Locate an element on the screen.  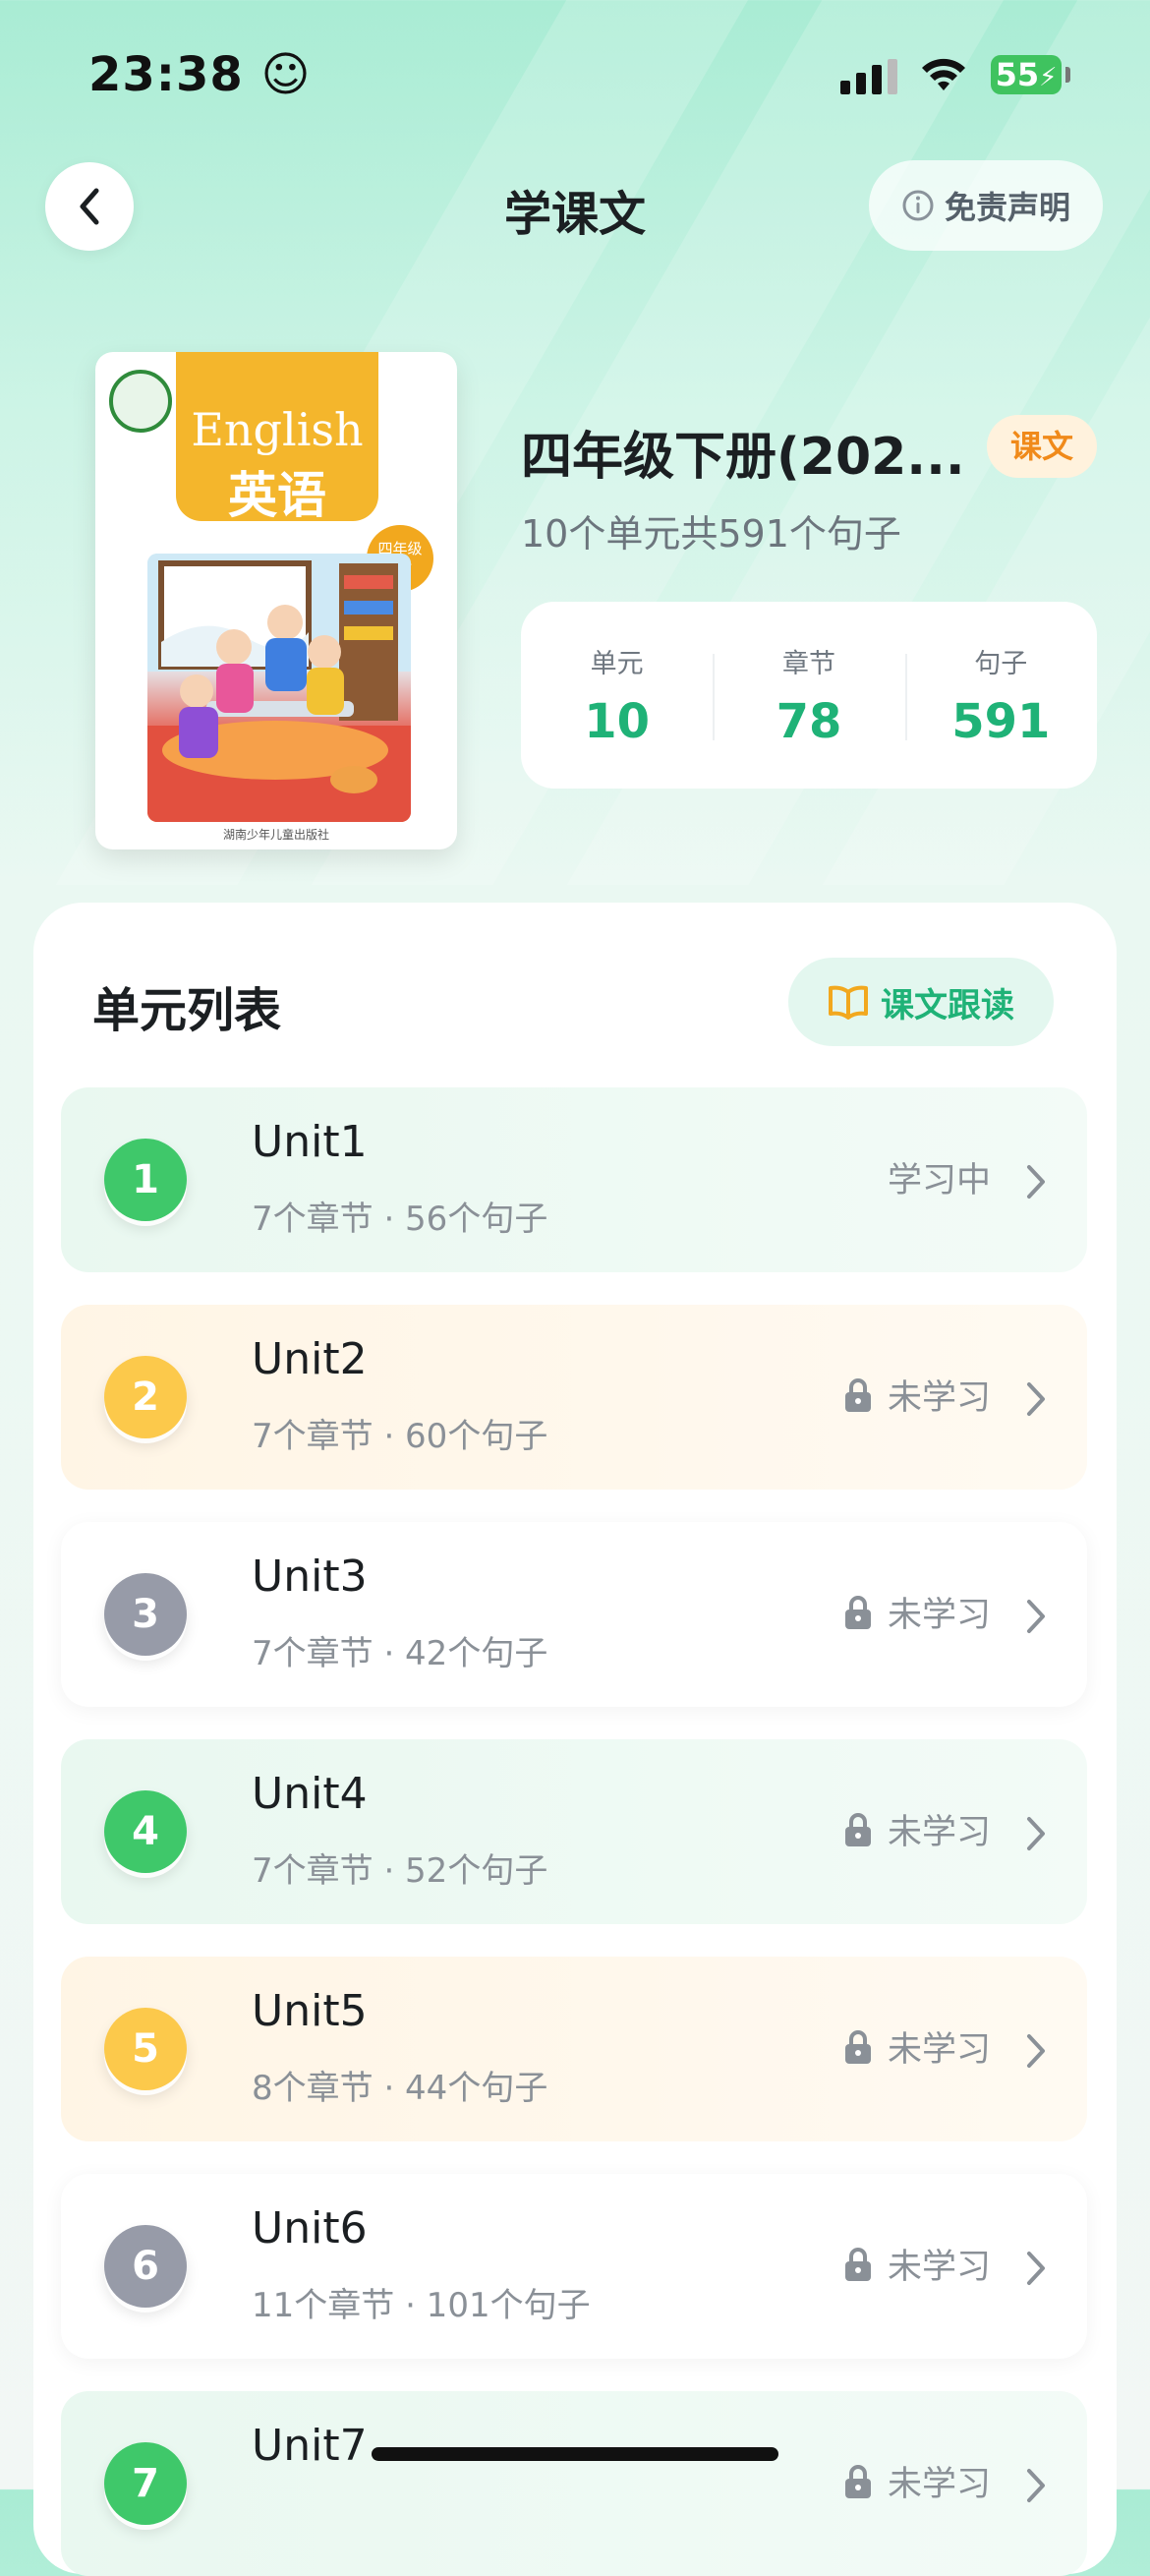
unit-name: Unit4 is located at coordinates (310, 1794).